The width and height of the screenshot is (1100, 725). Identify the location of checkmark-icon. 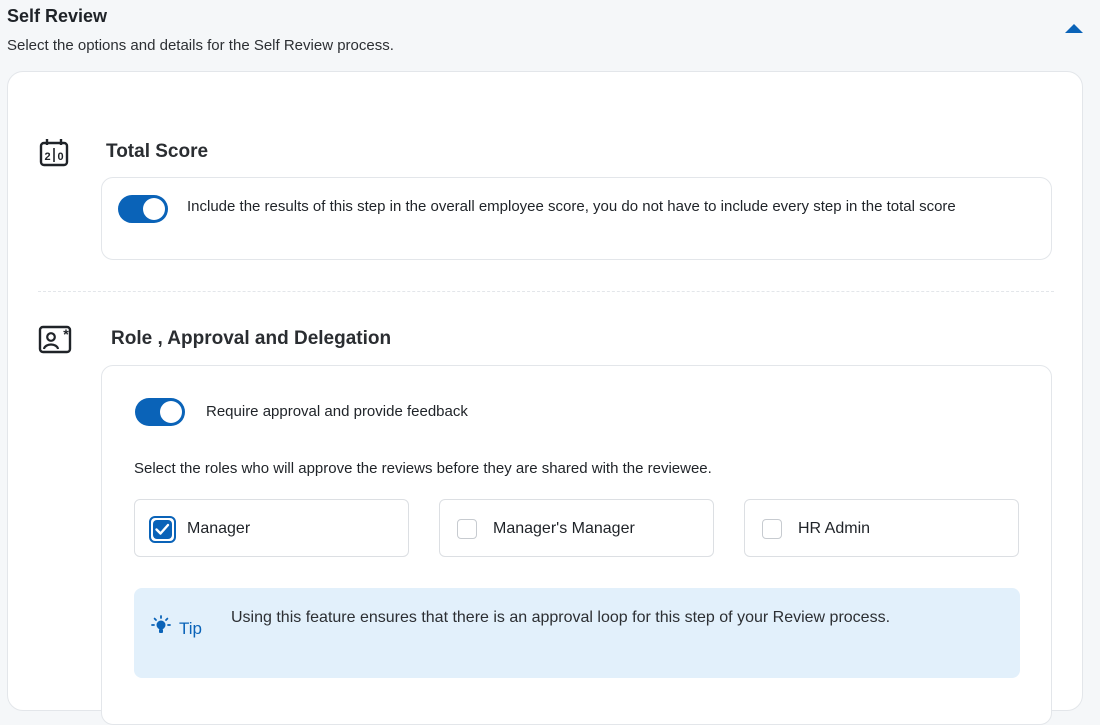
(162, 529).